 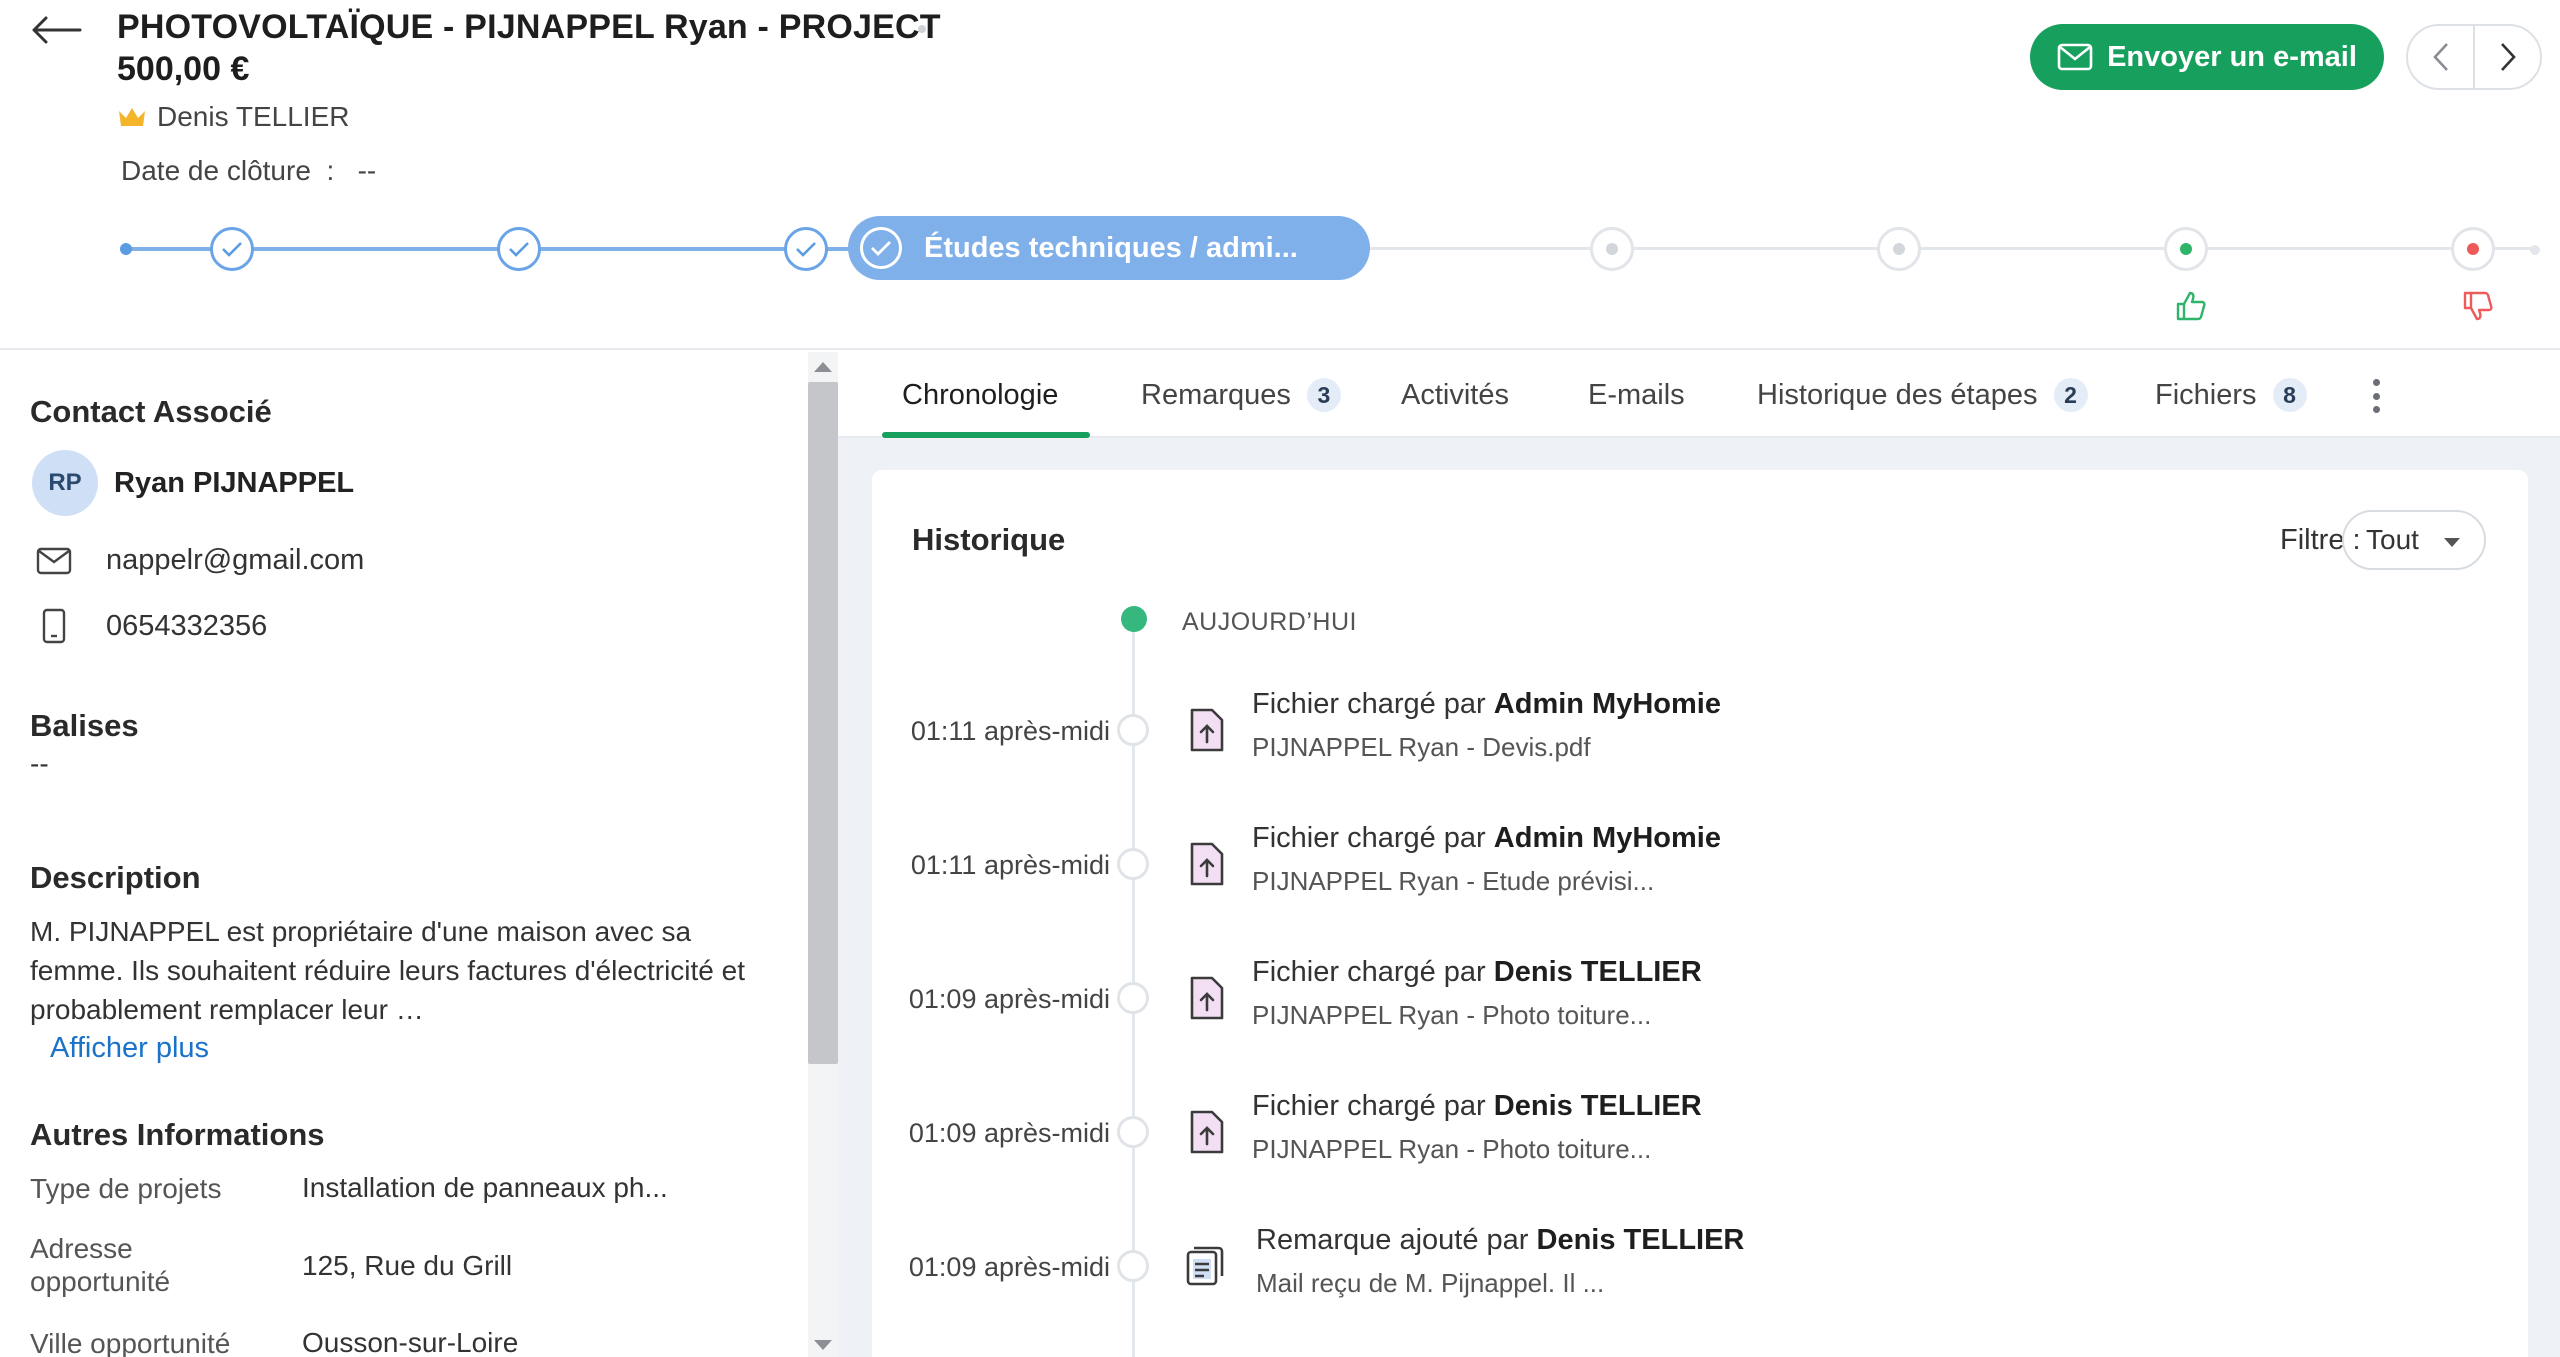 I want to click on mark-won-button, so click(x=2191, y=306).